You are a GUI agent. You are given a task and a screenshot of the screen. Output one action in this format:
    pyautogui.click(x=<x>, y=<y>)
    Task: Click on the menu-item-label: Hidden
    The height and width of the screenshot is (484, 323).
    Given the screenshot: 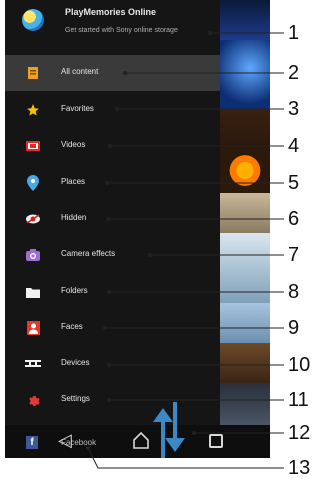 What is the action you would take?
    pyautogui.click(x=74, y=217)
    